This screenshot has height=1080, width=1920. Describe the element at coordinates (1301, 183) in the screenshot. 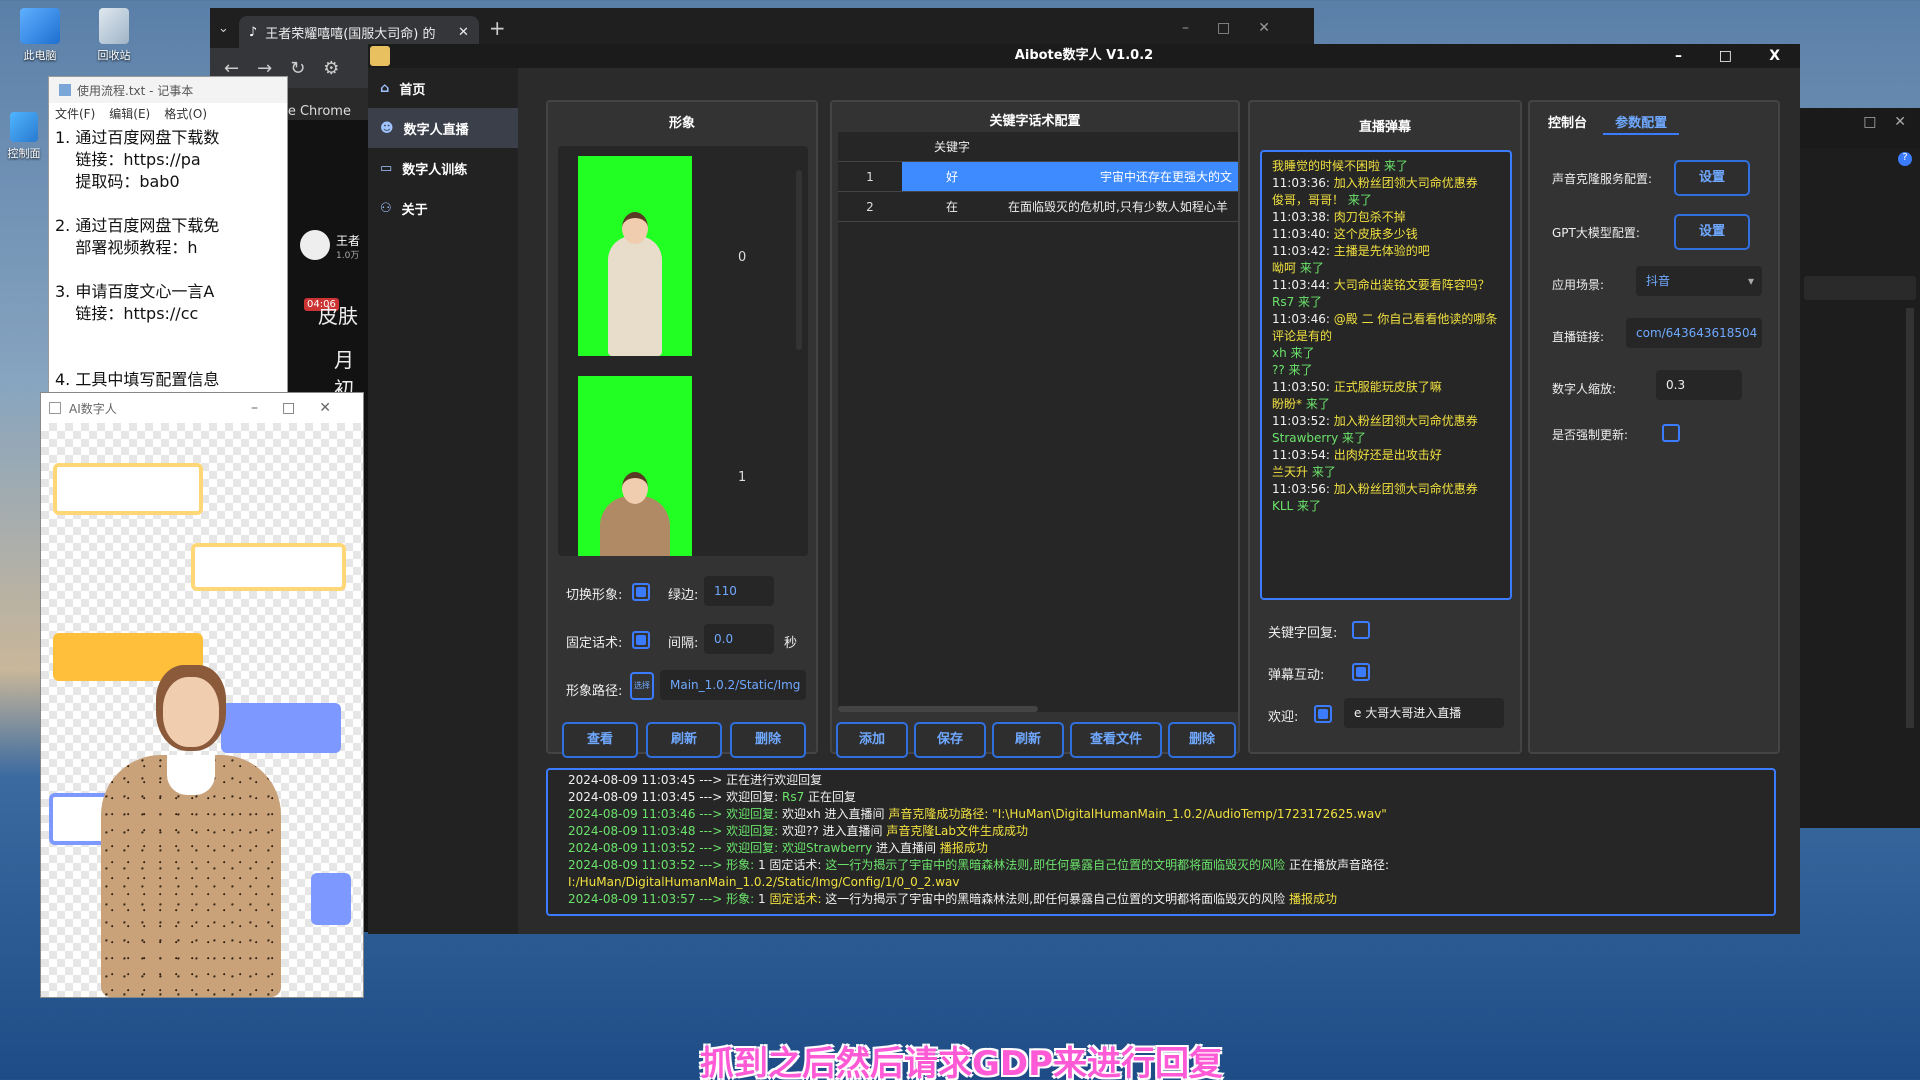

I see `danmu-text: 11:03:36:` at that location.